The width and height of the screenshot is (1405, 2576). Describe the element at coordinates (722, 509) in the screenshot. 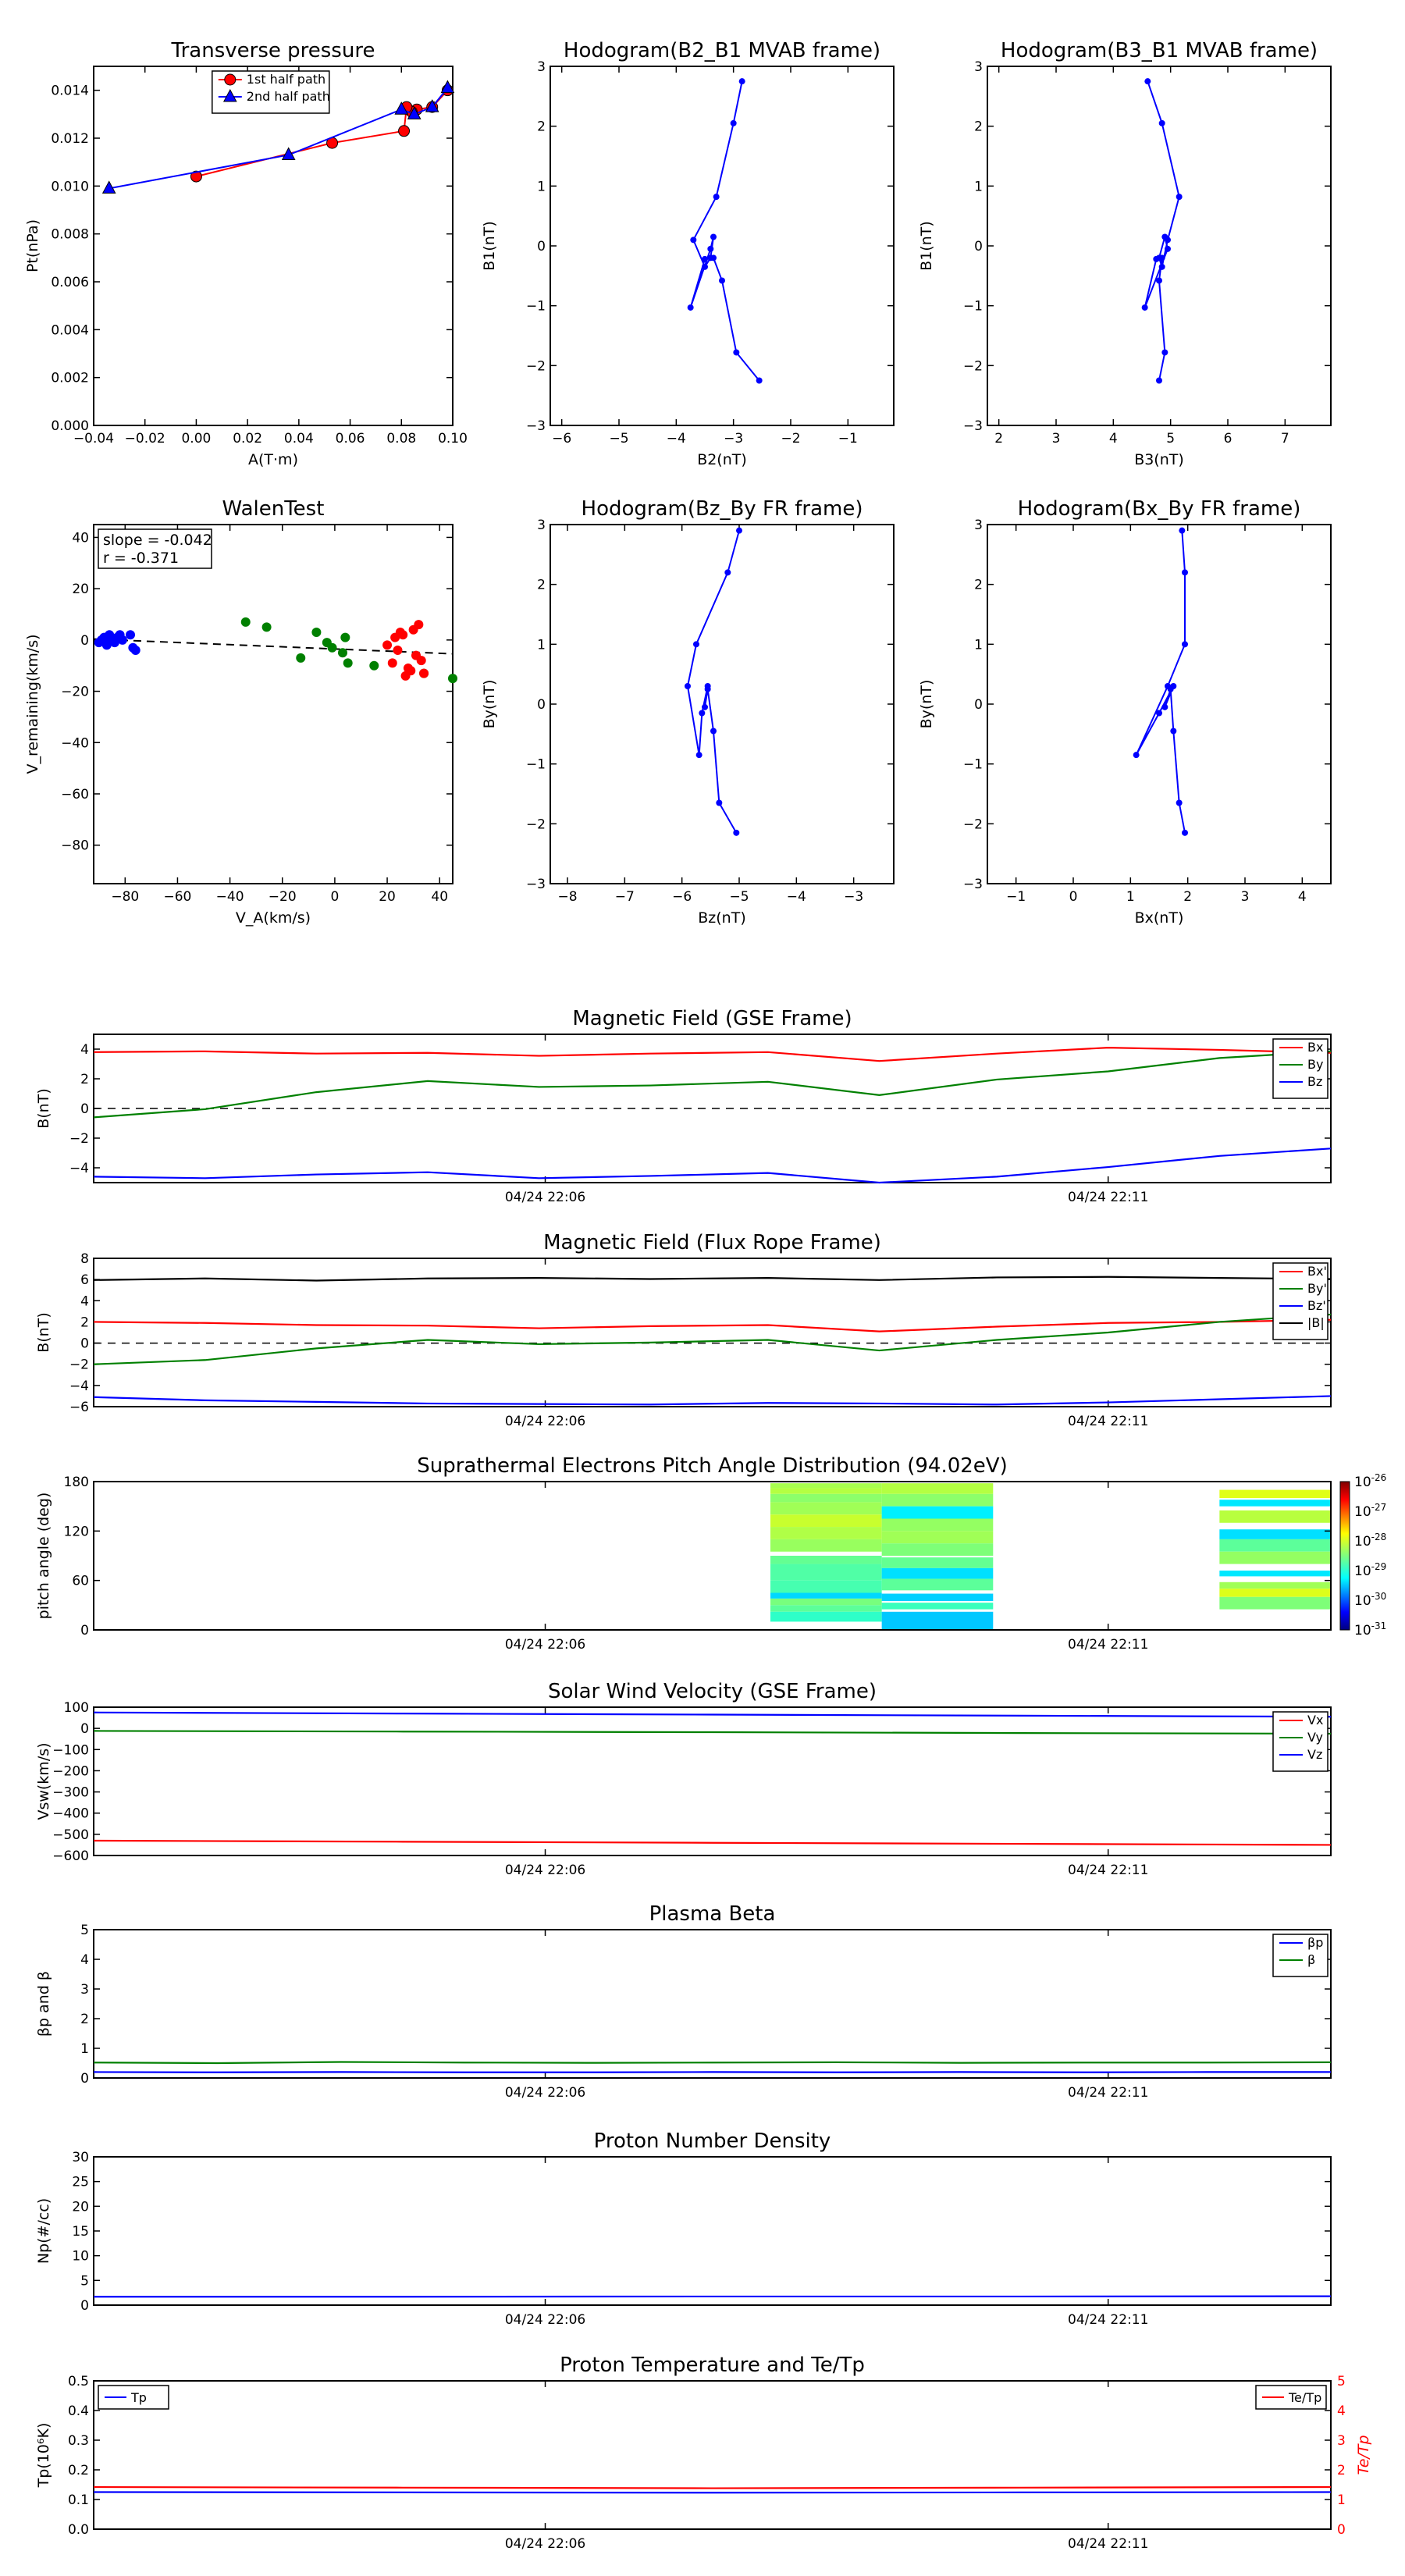

I see `chart-title: Hodogram(Bz_By FR frame)` at that location.